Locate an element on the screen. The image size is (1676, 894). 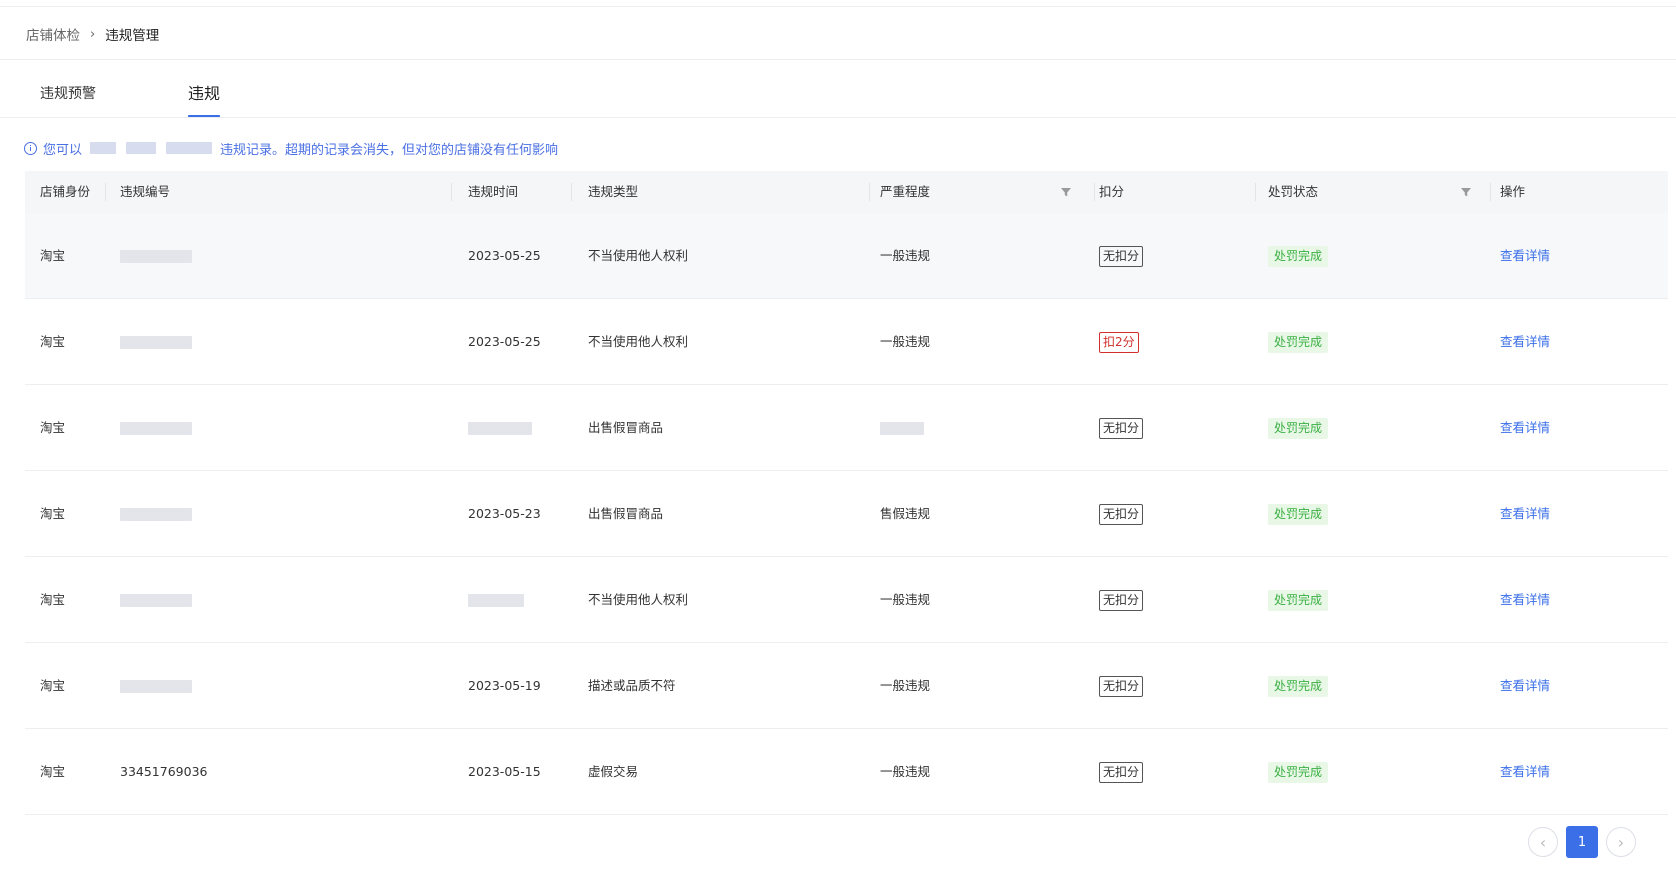
tab-violation-warning: 违规预警 is located at coordinates (68, 99).